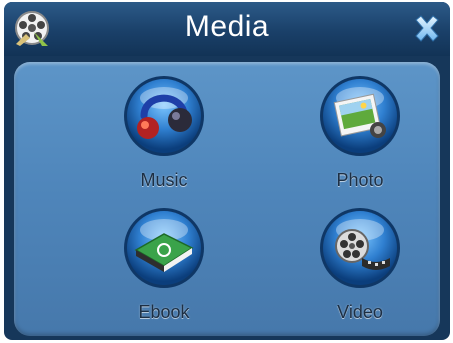 Image resolution: width=453 pixels, height=343 pixels. I want to click on photo-icon, so click(360, 116).